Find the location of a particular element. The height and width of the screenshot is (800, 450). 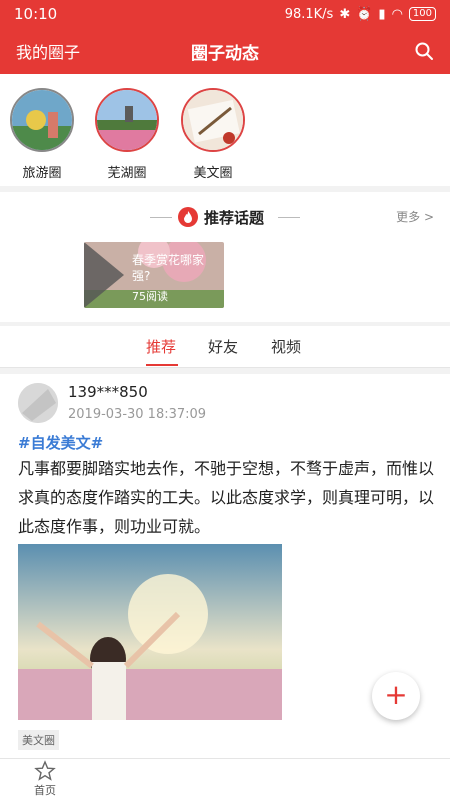

add-post-button: + is located at coordinates (396, 696).